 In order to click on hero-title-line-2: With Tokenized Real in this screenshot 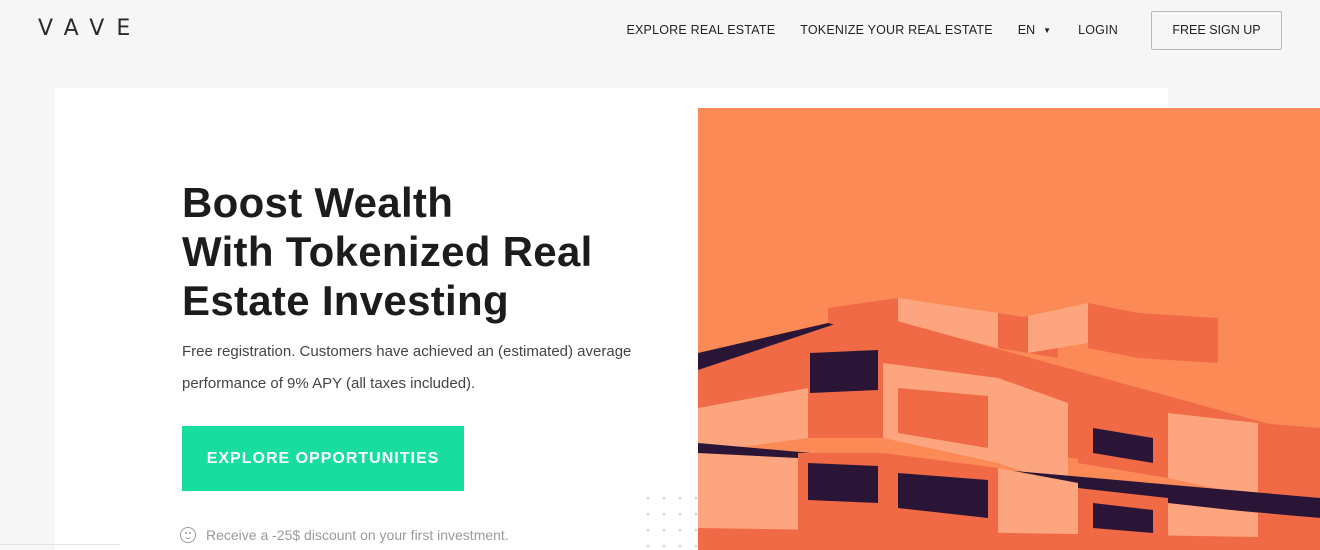, I will do `click(387, 251)`.